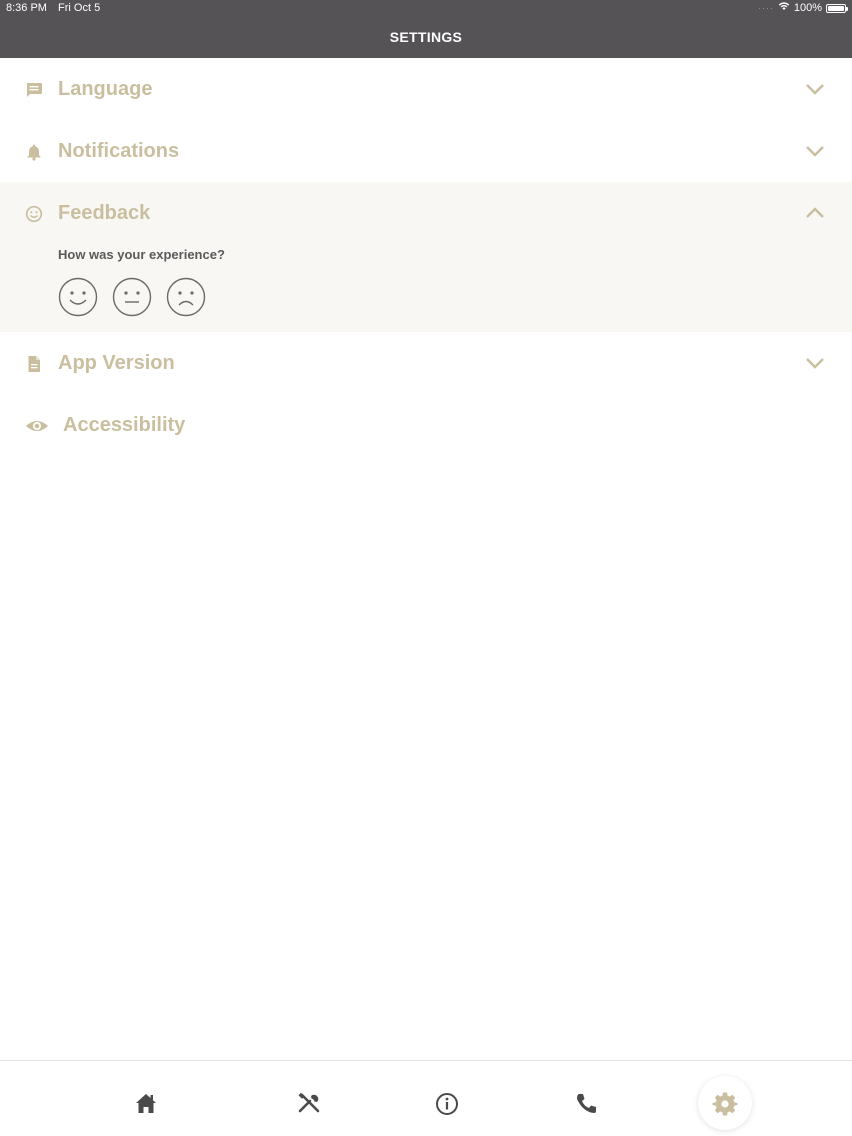 The width and height of the screenshot is (852, 1136). I want to click on home-icon, so click(146, 1104).